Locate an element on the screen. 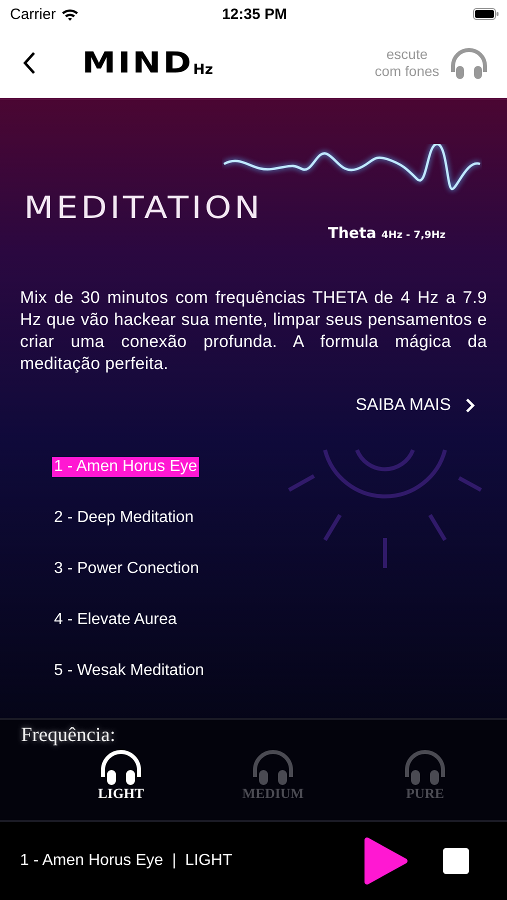 The width and height of the screenshot is (507, 900). play-button is located at coordinates (386, 861).